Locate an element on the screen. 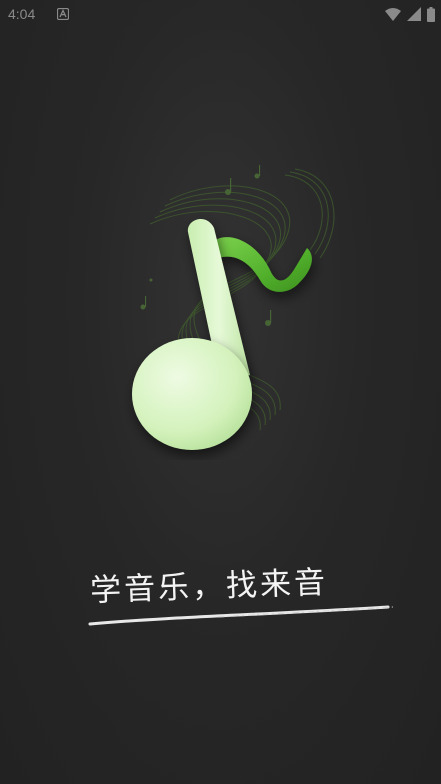 The height and width of the screenshot is (784, 441). status-icons is located at coordinates (410, 14).